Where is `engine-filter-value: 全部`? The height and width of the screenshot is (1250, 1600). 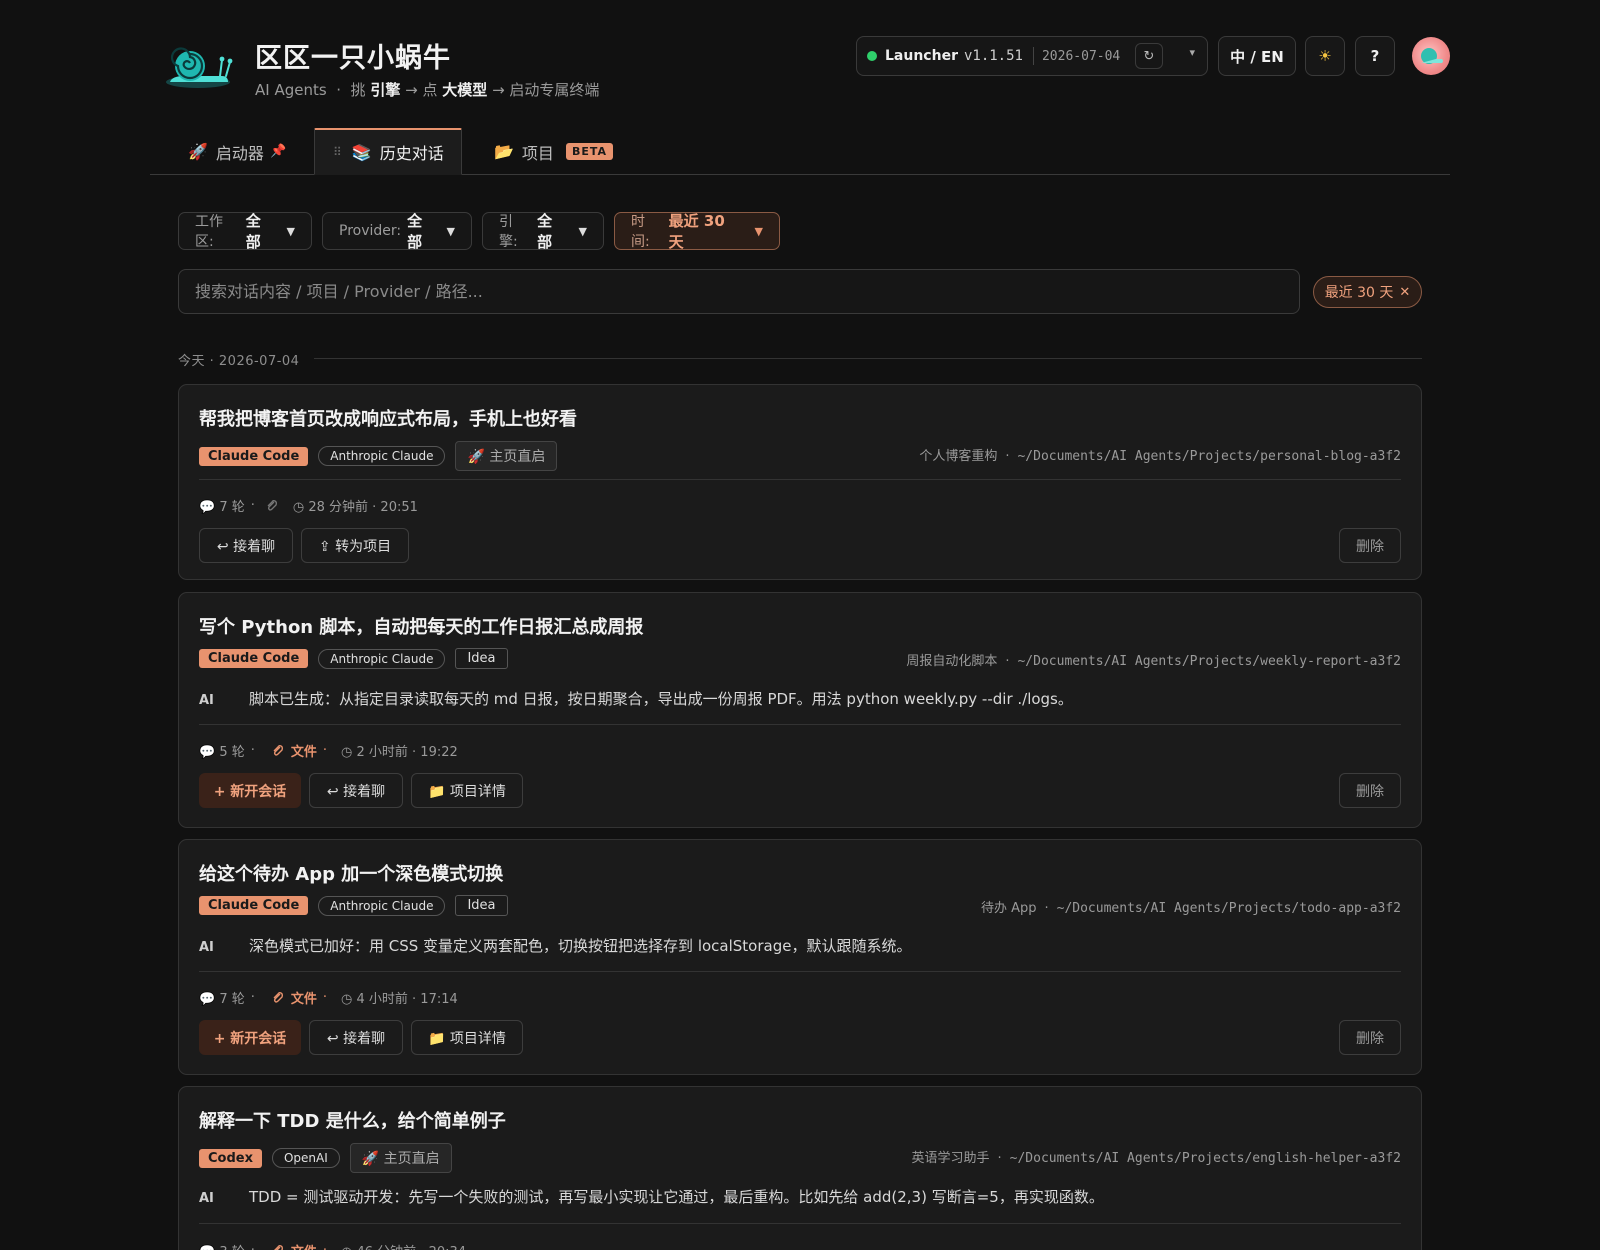 engine-filter-value: 全部 is located at coordinates (545, 231).